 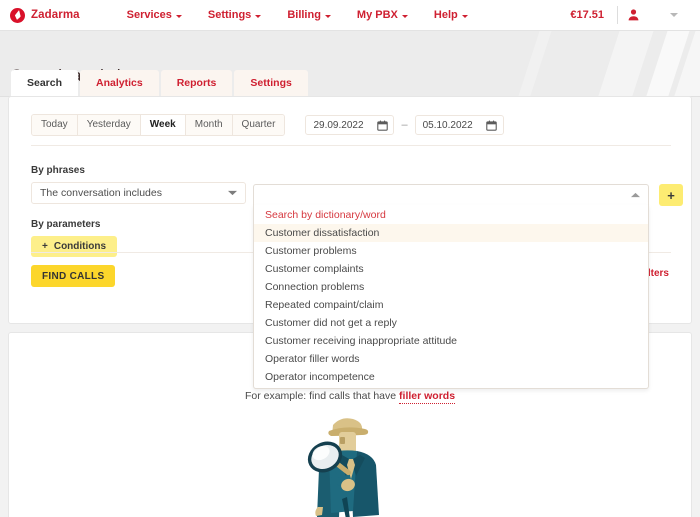 What do you see at coordinates (451, 233) in the screenshot?
I see `dropdown-item-customer-dissatisfaction: Customer dissatisfaction` at bounding box center [451, 233].